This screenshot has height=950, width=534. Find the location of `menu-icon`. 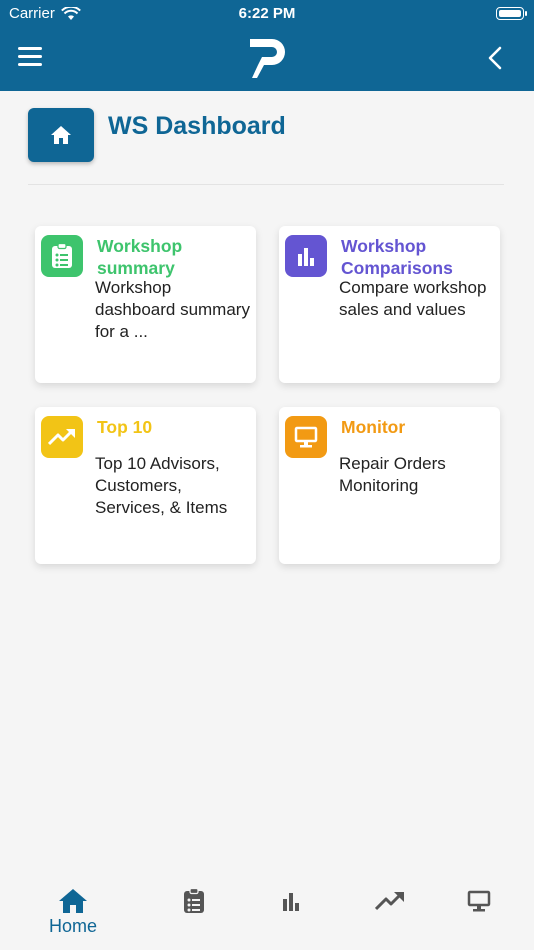

menu-icon is located at coordinates (30, 48).